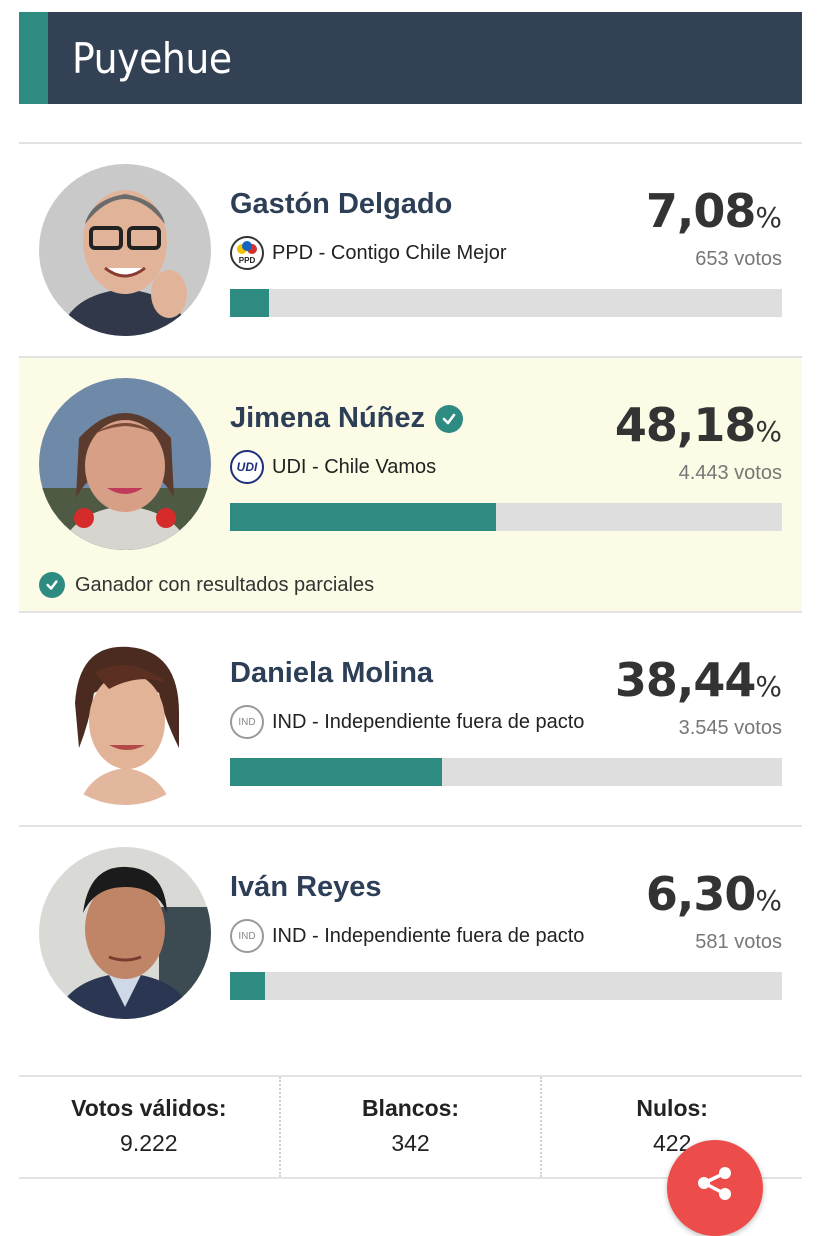 The height and width of the screenshot is (1236, 821). I want to click on candidate-name: Gastón Delgado, so click(341, 204).